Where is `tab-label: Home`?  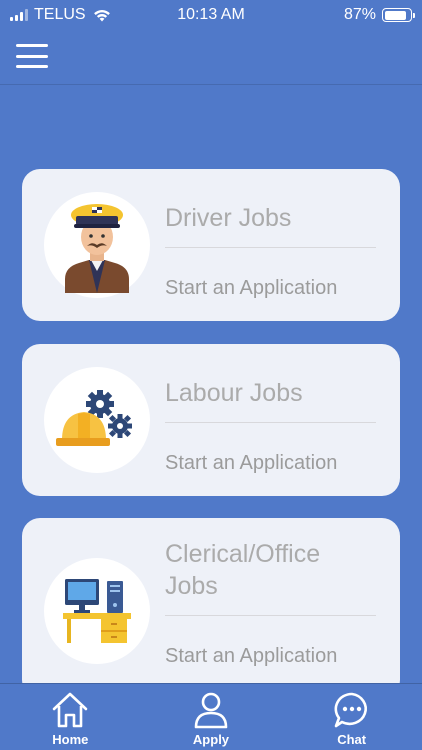
tab-label: Home is located at coordinates (70, 739).